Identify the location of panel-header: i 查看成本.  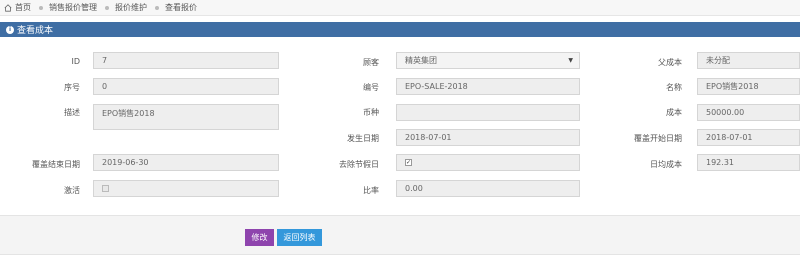
(400, 29).